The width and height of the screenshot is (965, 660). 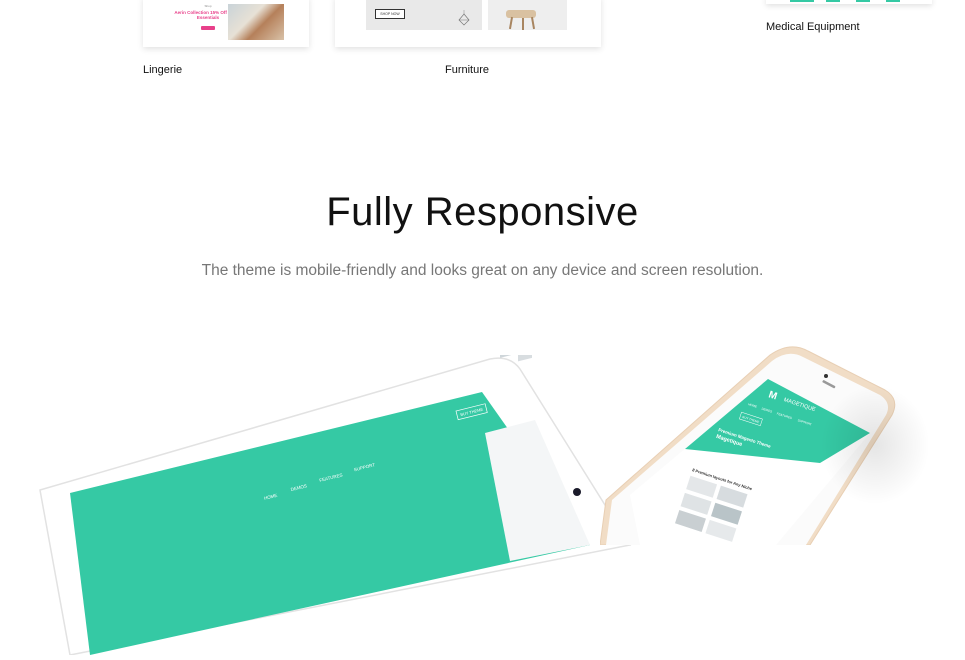 What do you see at coordinates (875, 445) in the screenshot?
I see `phone-shadow` at bounding box center [875, 445].